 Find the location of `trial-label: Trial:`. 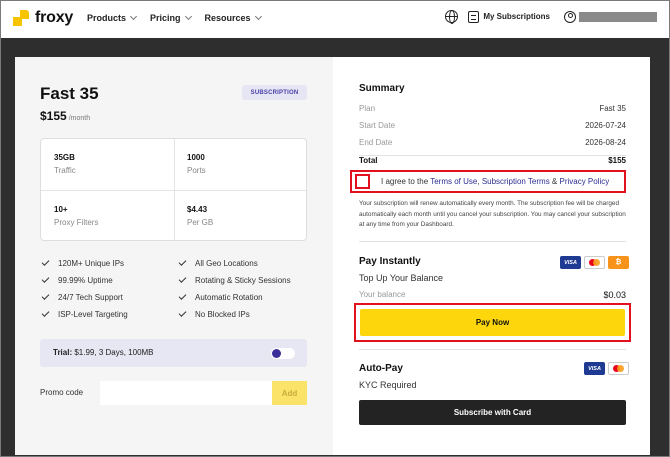

trial-label: Trial: is located at coordinates (63, 352).